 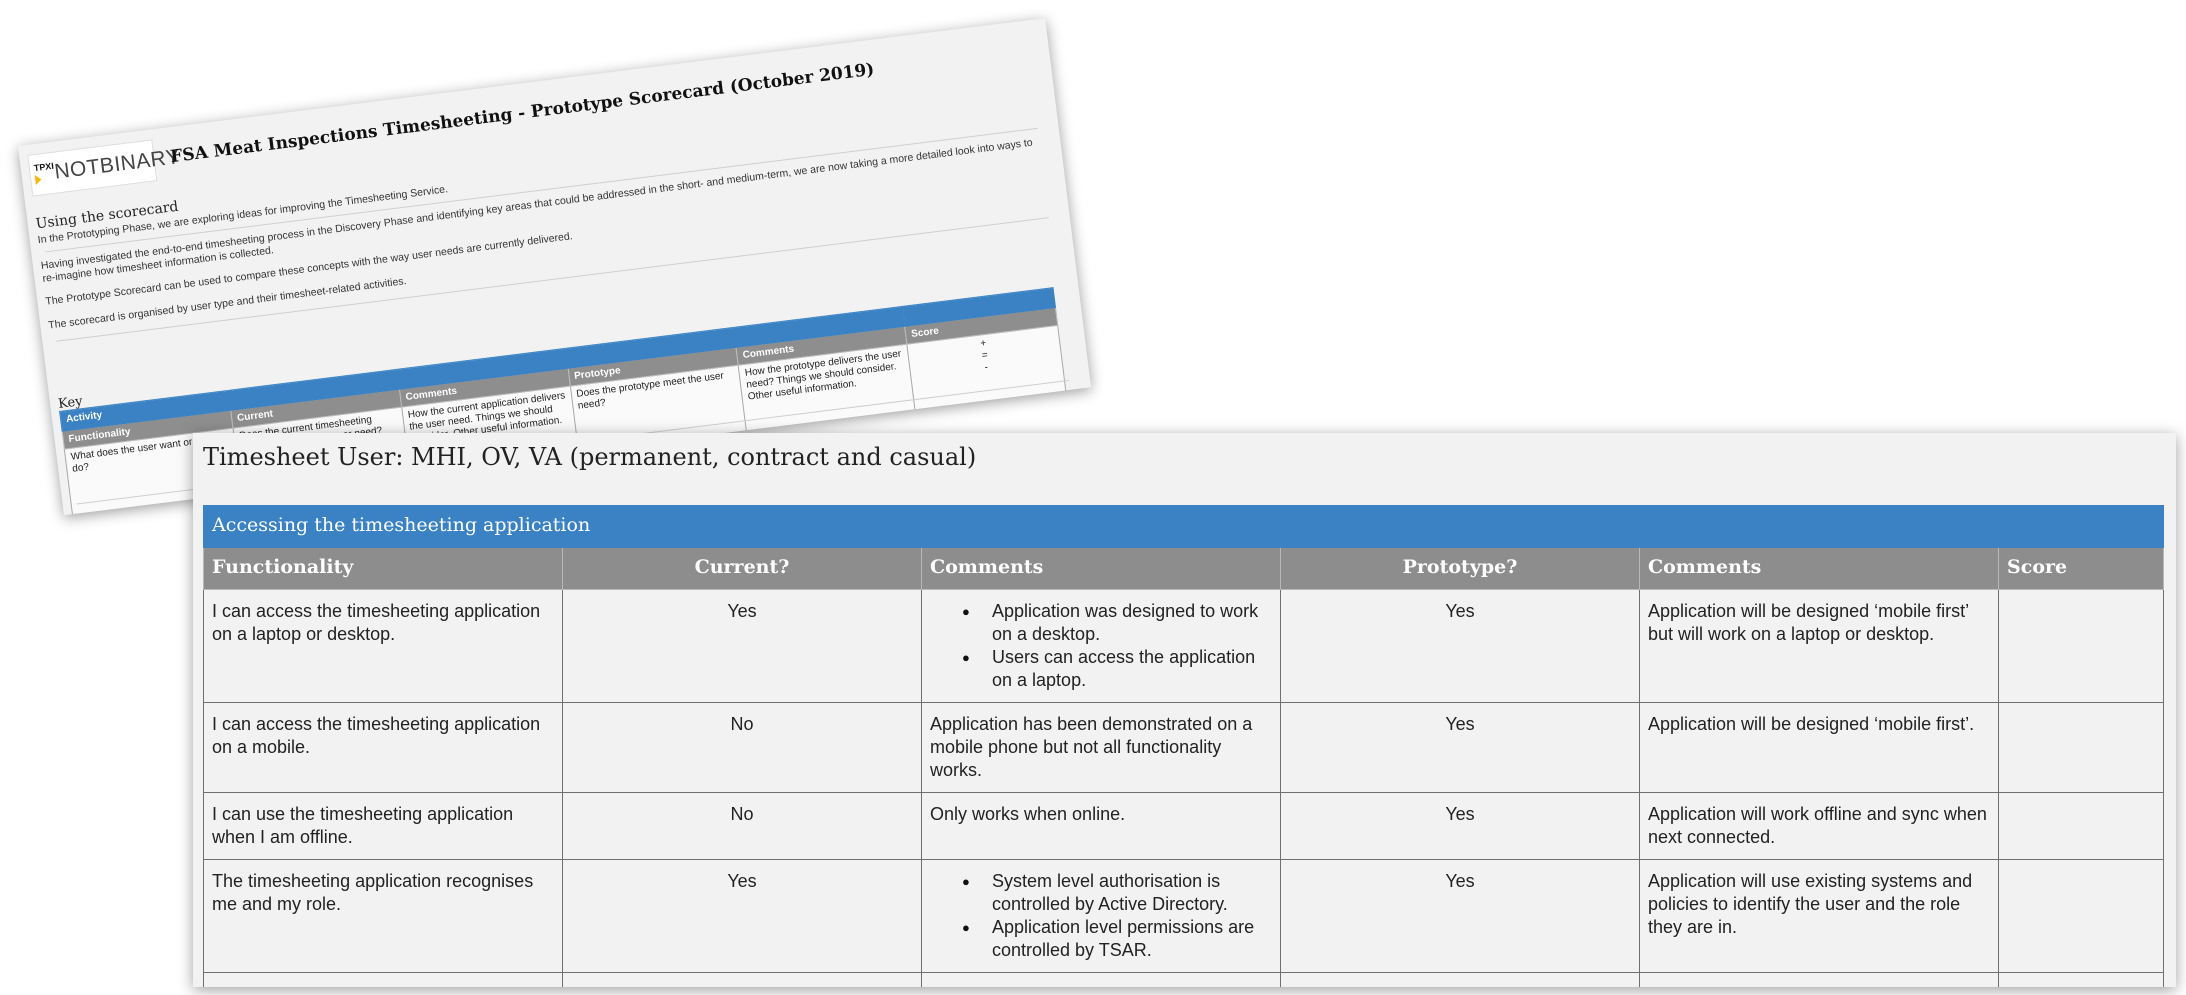 What do you see at coordinates (1101, 979) in the screenshot?
I see `current-comments-cell` at bounding box center [1101, 979].